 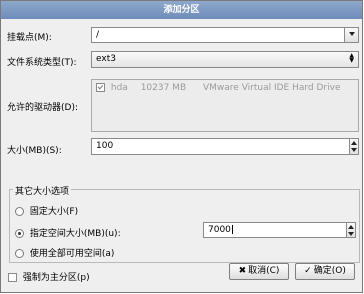 I want to click on force-primary-option: 强制为主分区(p), so click(x=49, y=276).